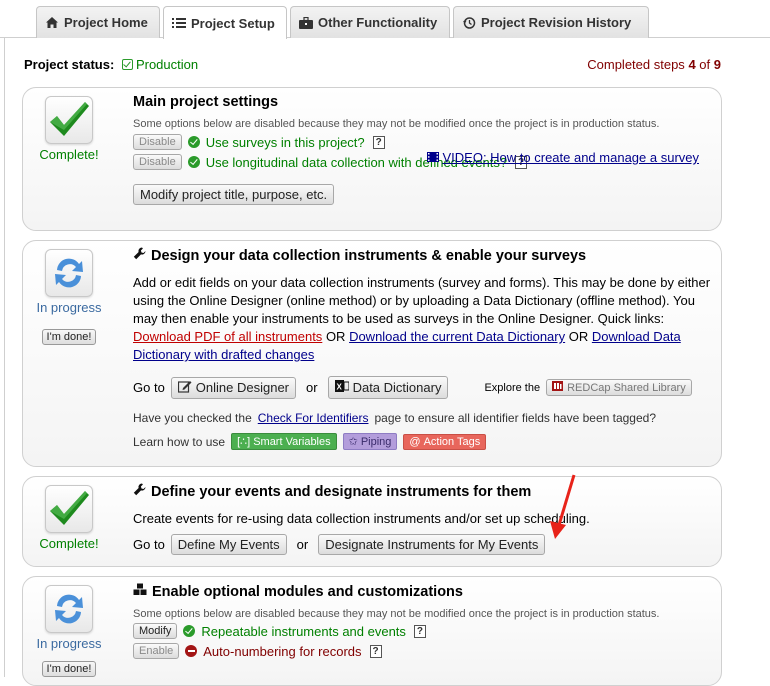  What do you see at coordinates (626, 387) in the screenshot?
I see `shared-library-label: REDCap Shared Library` at bounding box center [626, 387].